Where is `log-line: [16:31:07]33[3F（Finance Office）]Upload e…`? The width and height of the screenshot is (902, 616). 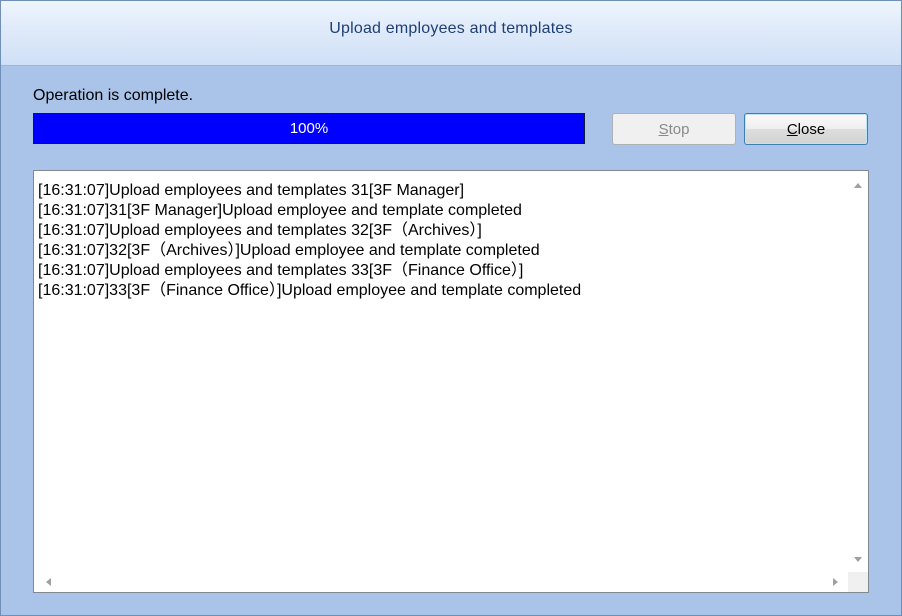
log-line: [16:31:07]33[3F（Finance Office）]Upload e… is located at coordinates (310, 290).